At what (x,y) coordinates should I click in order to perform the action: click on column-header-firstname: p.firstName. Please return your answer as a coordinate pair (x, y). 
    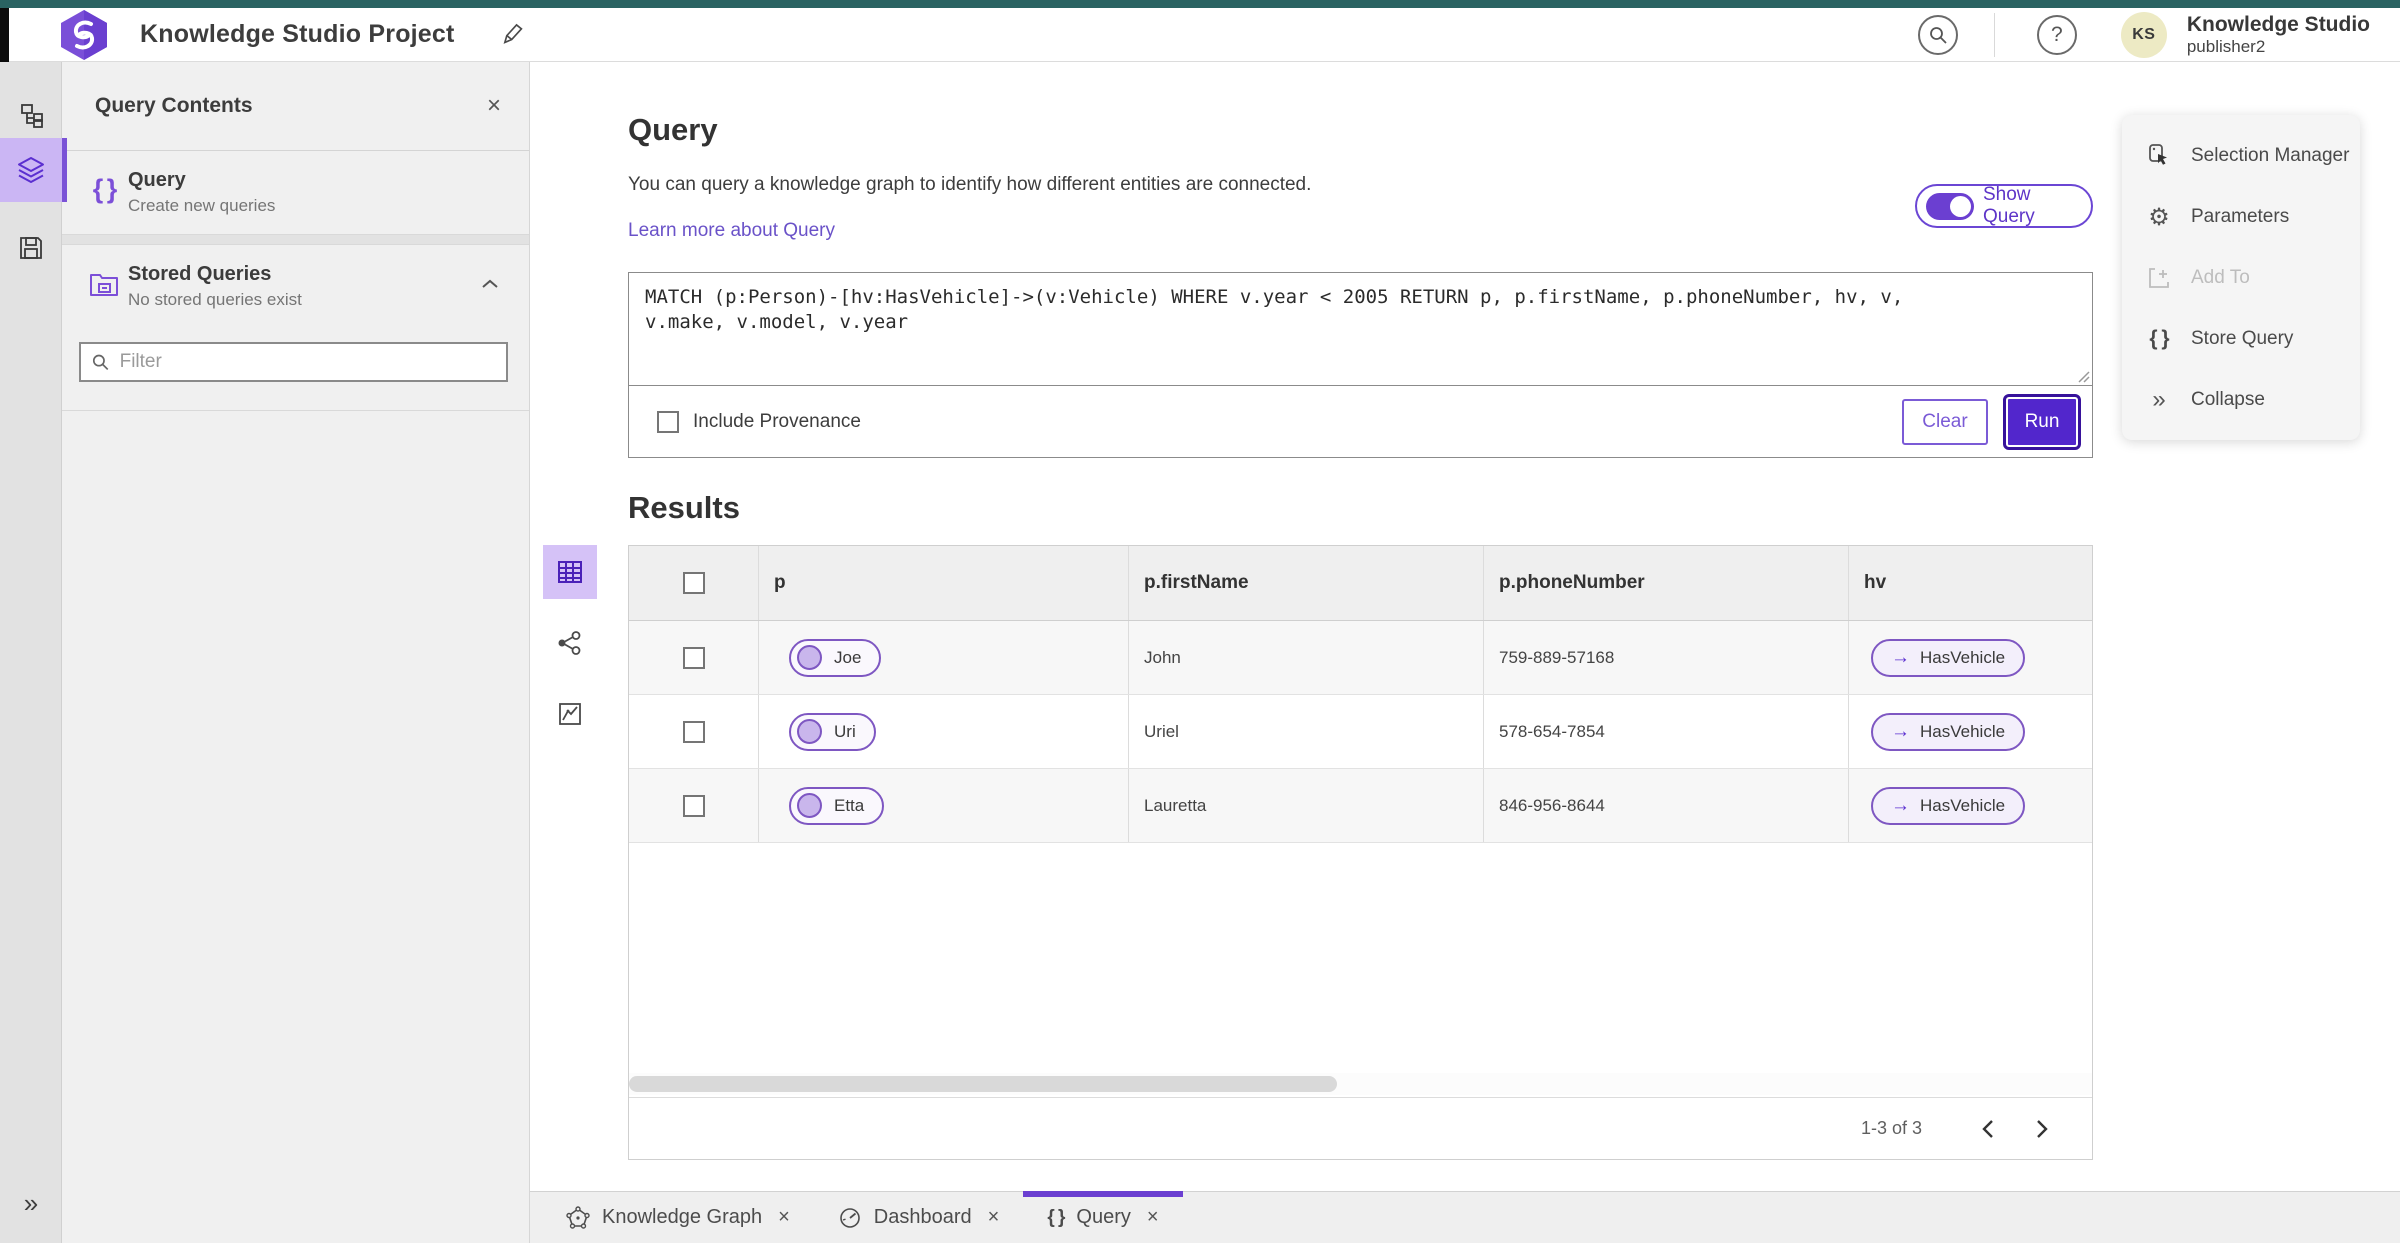
    Looking at the image, I should click on (1306, 583).